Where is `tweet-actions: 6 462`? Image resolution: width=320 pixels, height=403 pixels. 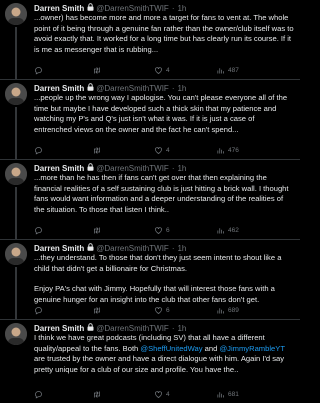
tweet-actions: 6 462 is located at coordinates (164, 230).